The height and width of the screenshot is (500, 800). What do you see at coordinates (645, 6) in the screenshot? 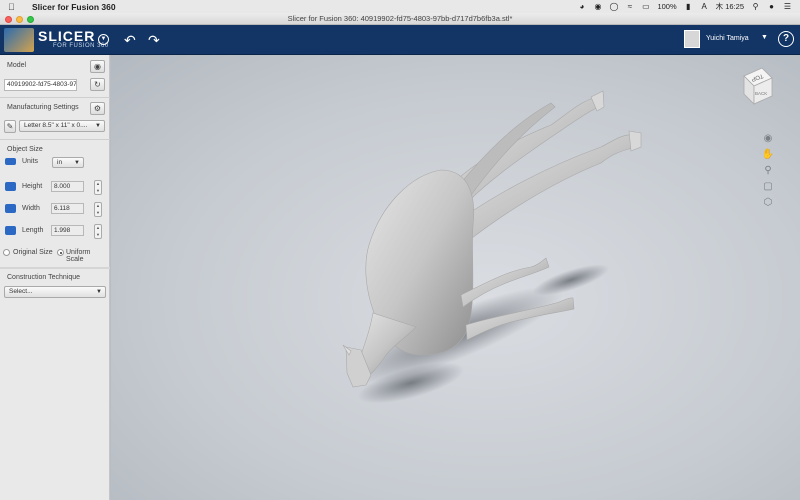
I see `airplay-icon: ▭` at bounding box center [645, 6].